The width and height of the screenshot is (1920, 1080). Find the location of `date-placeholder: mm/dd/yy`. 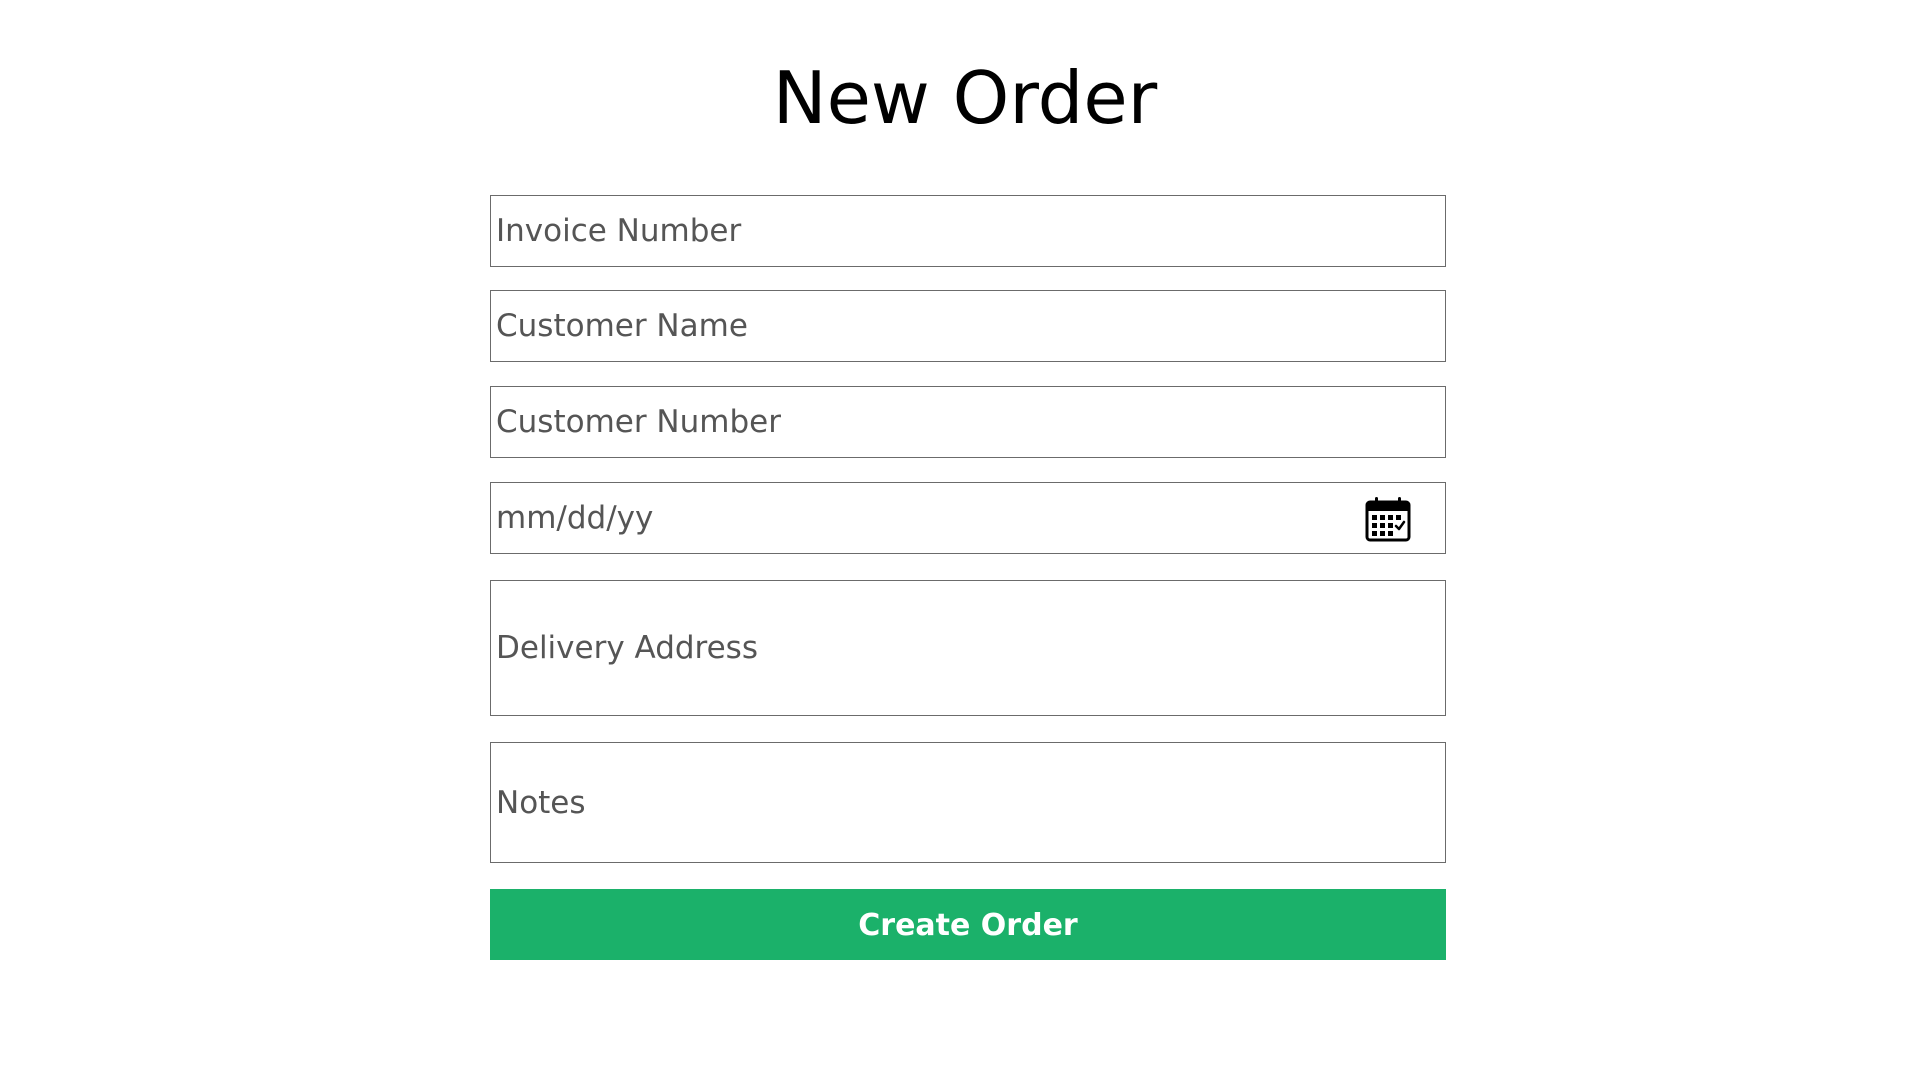

date-placeholder: mm/dd/yy is located at coordinates (575, 518).